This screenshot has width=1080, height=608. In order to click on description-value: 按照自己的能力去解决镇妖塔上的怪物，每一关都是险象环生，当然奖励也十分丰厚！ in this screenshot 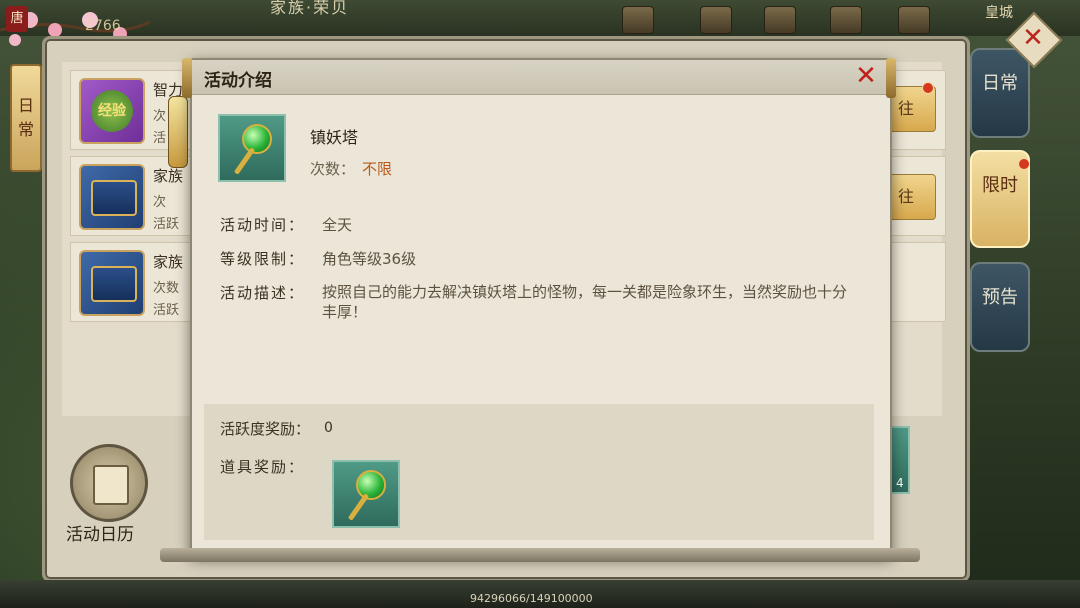, I will do `click(585, 302)`.